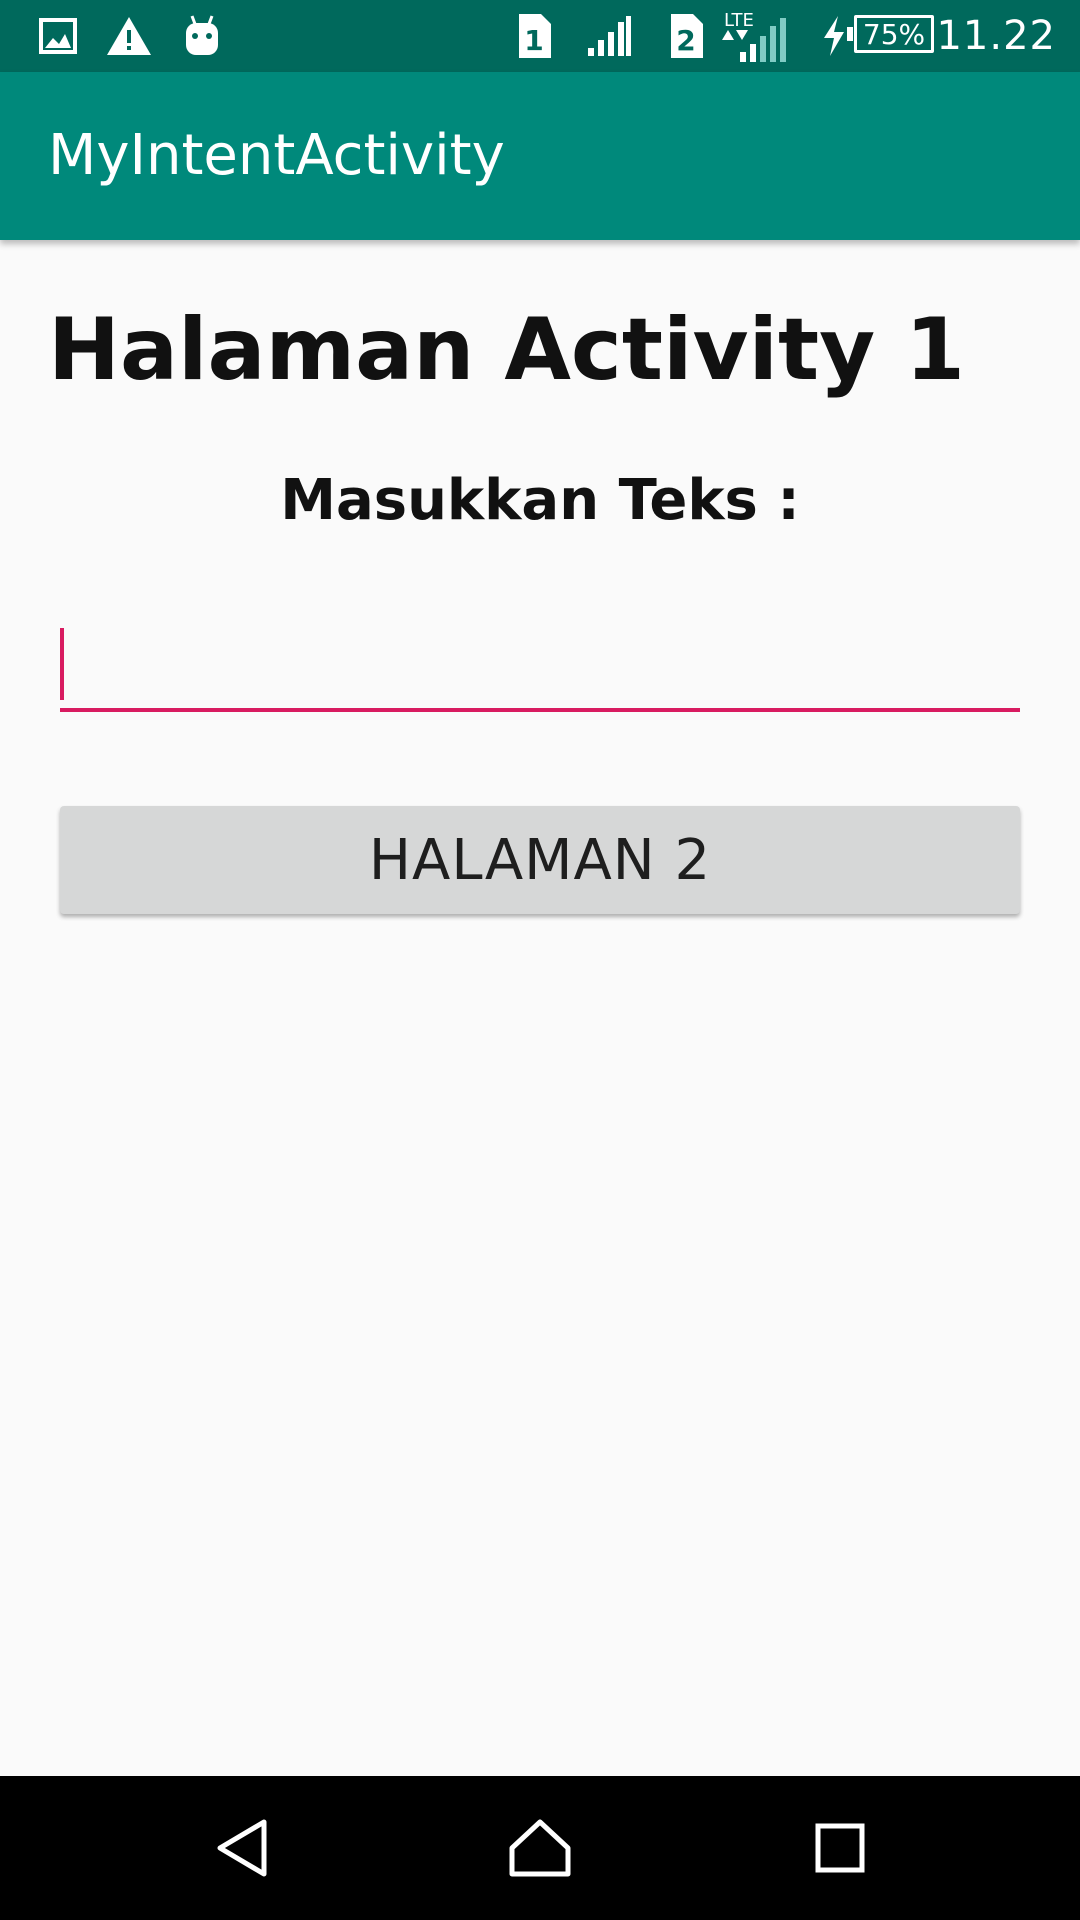 The width and height of the screenshot is (1080, 1920). I want to click on halaman-2-button: HALAMAN 2, so click(540, 860).